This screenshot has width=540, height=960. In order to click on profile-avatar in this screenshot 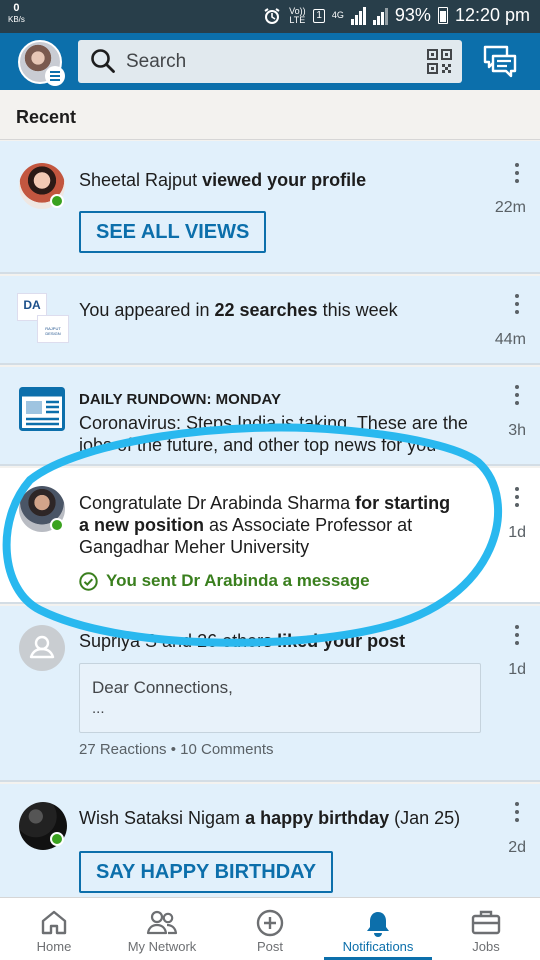, I will do `click(41, 63)`.